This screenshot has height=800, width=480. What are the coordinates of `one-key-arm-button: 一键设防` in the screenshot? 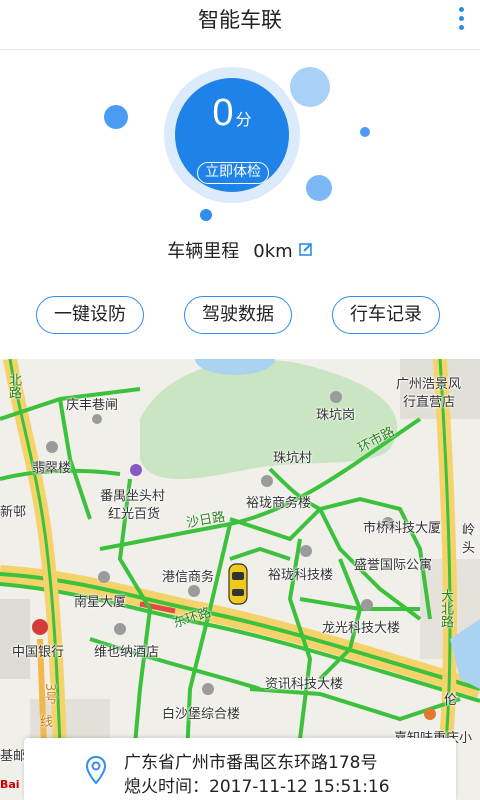 It's located at (90, 315).